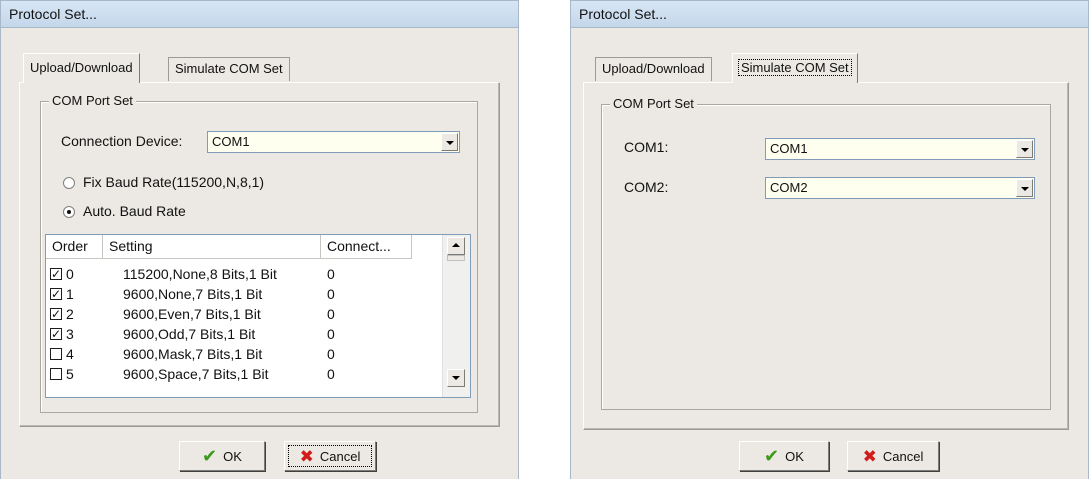 The image size is (1089, 479). Describe the element at coordinates (122, 141) in the screenshot. I see `connection-device-label: Connection Device:` at that location.